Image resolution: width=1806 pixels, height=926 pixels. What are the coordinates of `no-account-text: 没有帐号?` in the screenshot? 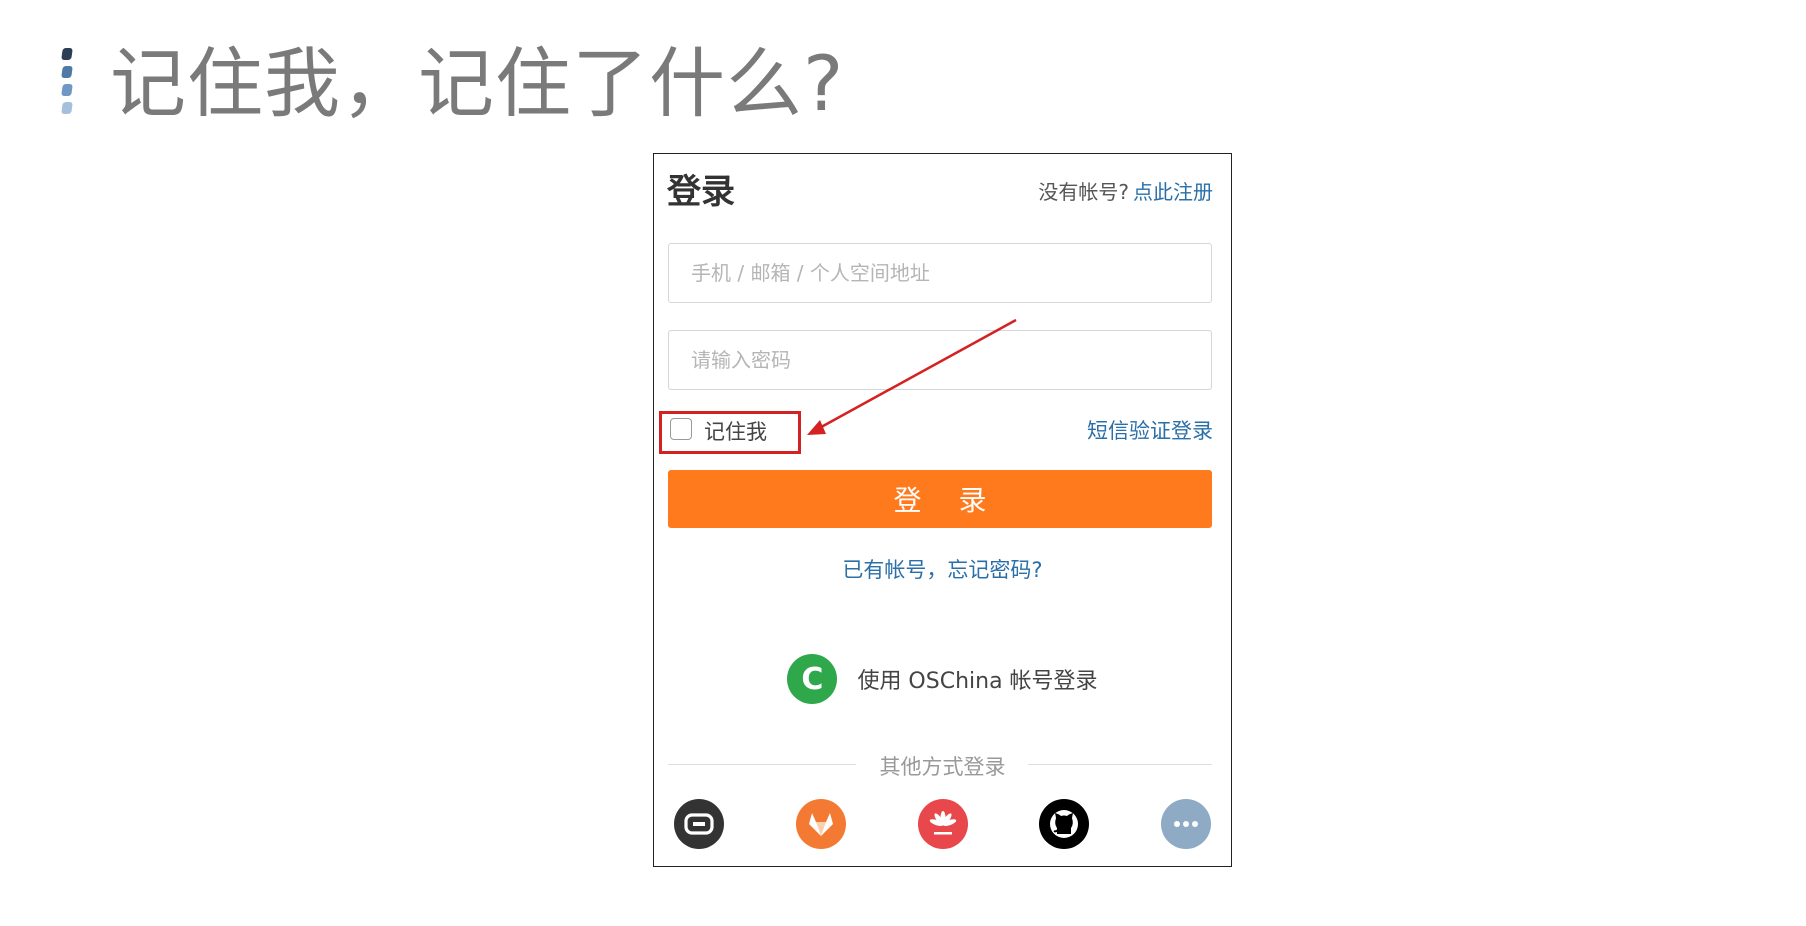 It's located at (1083, 192).